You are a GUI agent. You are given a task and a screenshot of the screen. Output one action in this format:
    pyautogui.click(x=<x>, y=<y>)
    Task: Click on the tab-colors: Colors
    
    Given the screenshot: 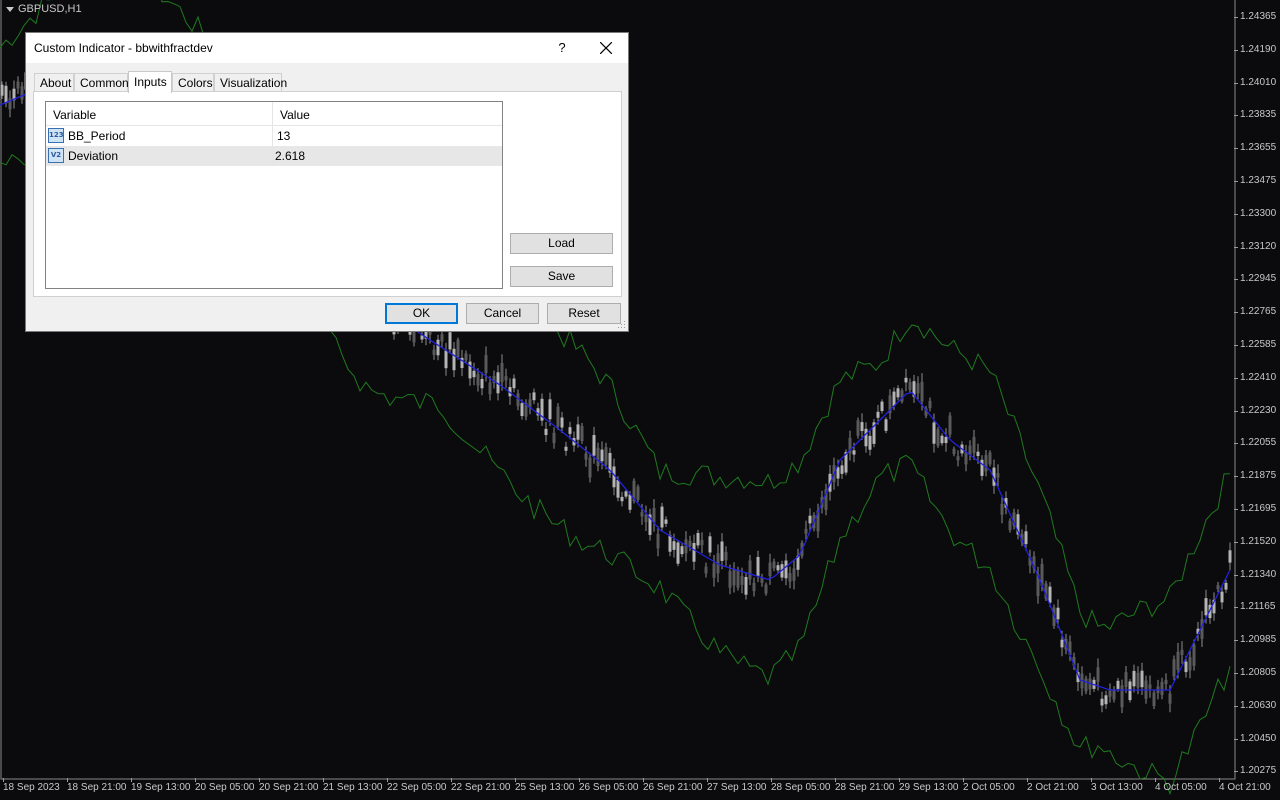 What is the action you would take?
    pyautogui.click(x=193, y=82)
    